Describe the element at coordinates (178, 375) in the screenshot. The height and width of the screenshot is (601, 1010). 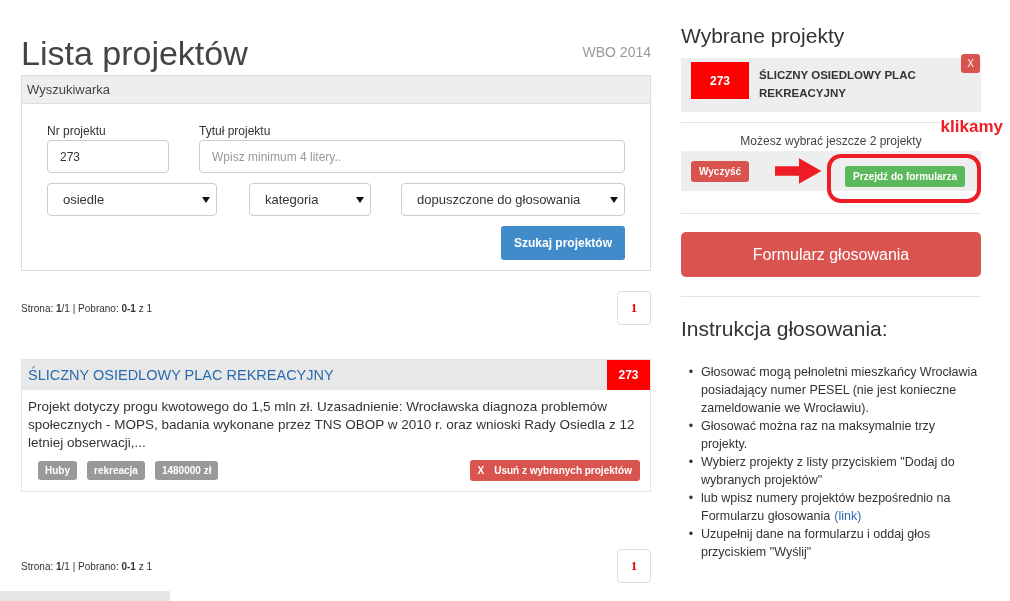
I see `project-title-link: ŚLICZNY OSIEDLOWY PLAC REKREACYJNY` at that location.